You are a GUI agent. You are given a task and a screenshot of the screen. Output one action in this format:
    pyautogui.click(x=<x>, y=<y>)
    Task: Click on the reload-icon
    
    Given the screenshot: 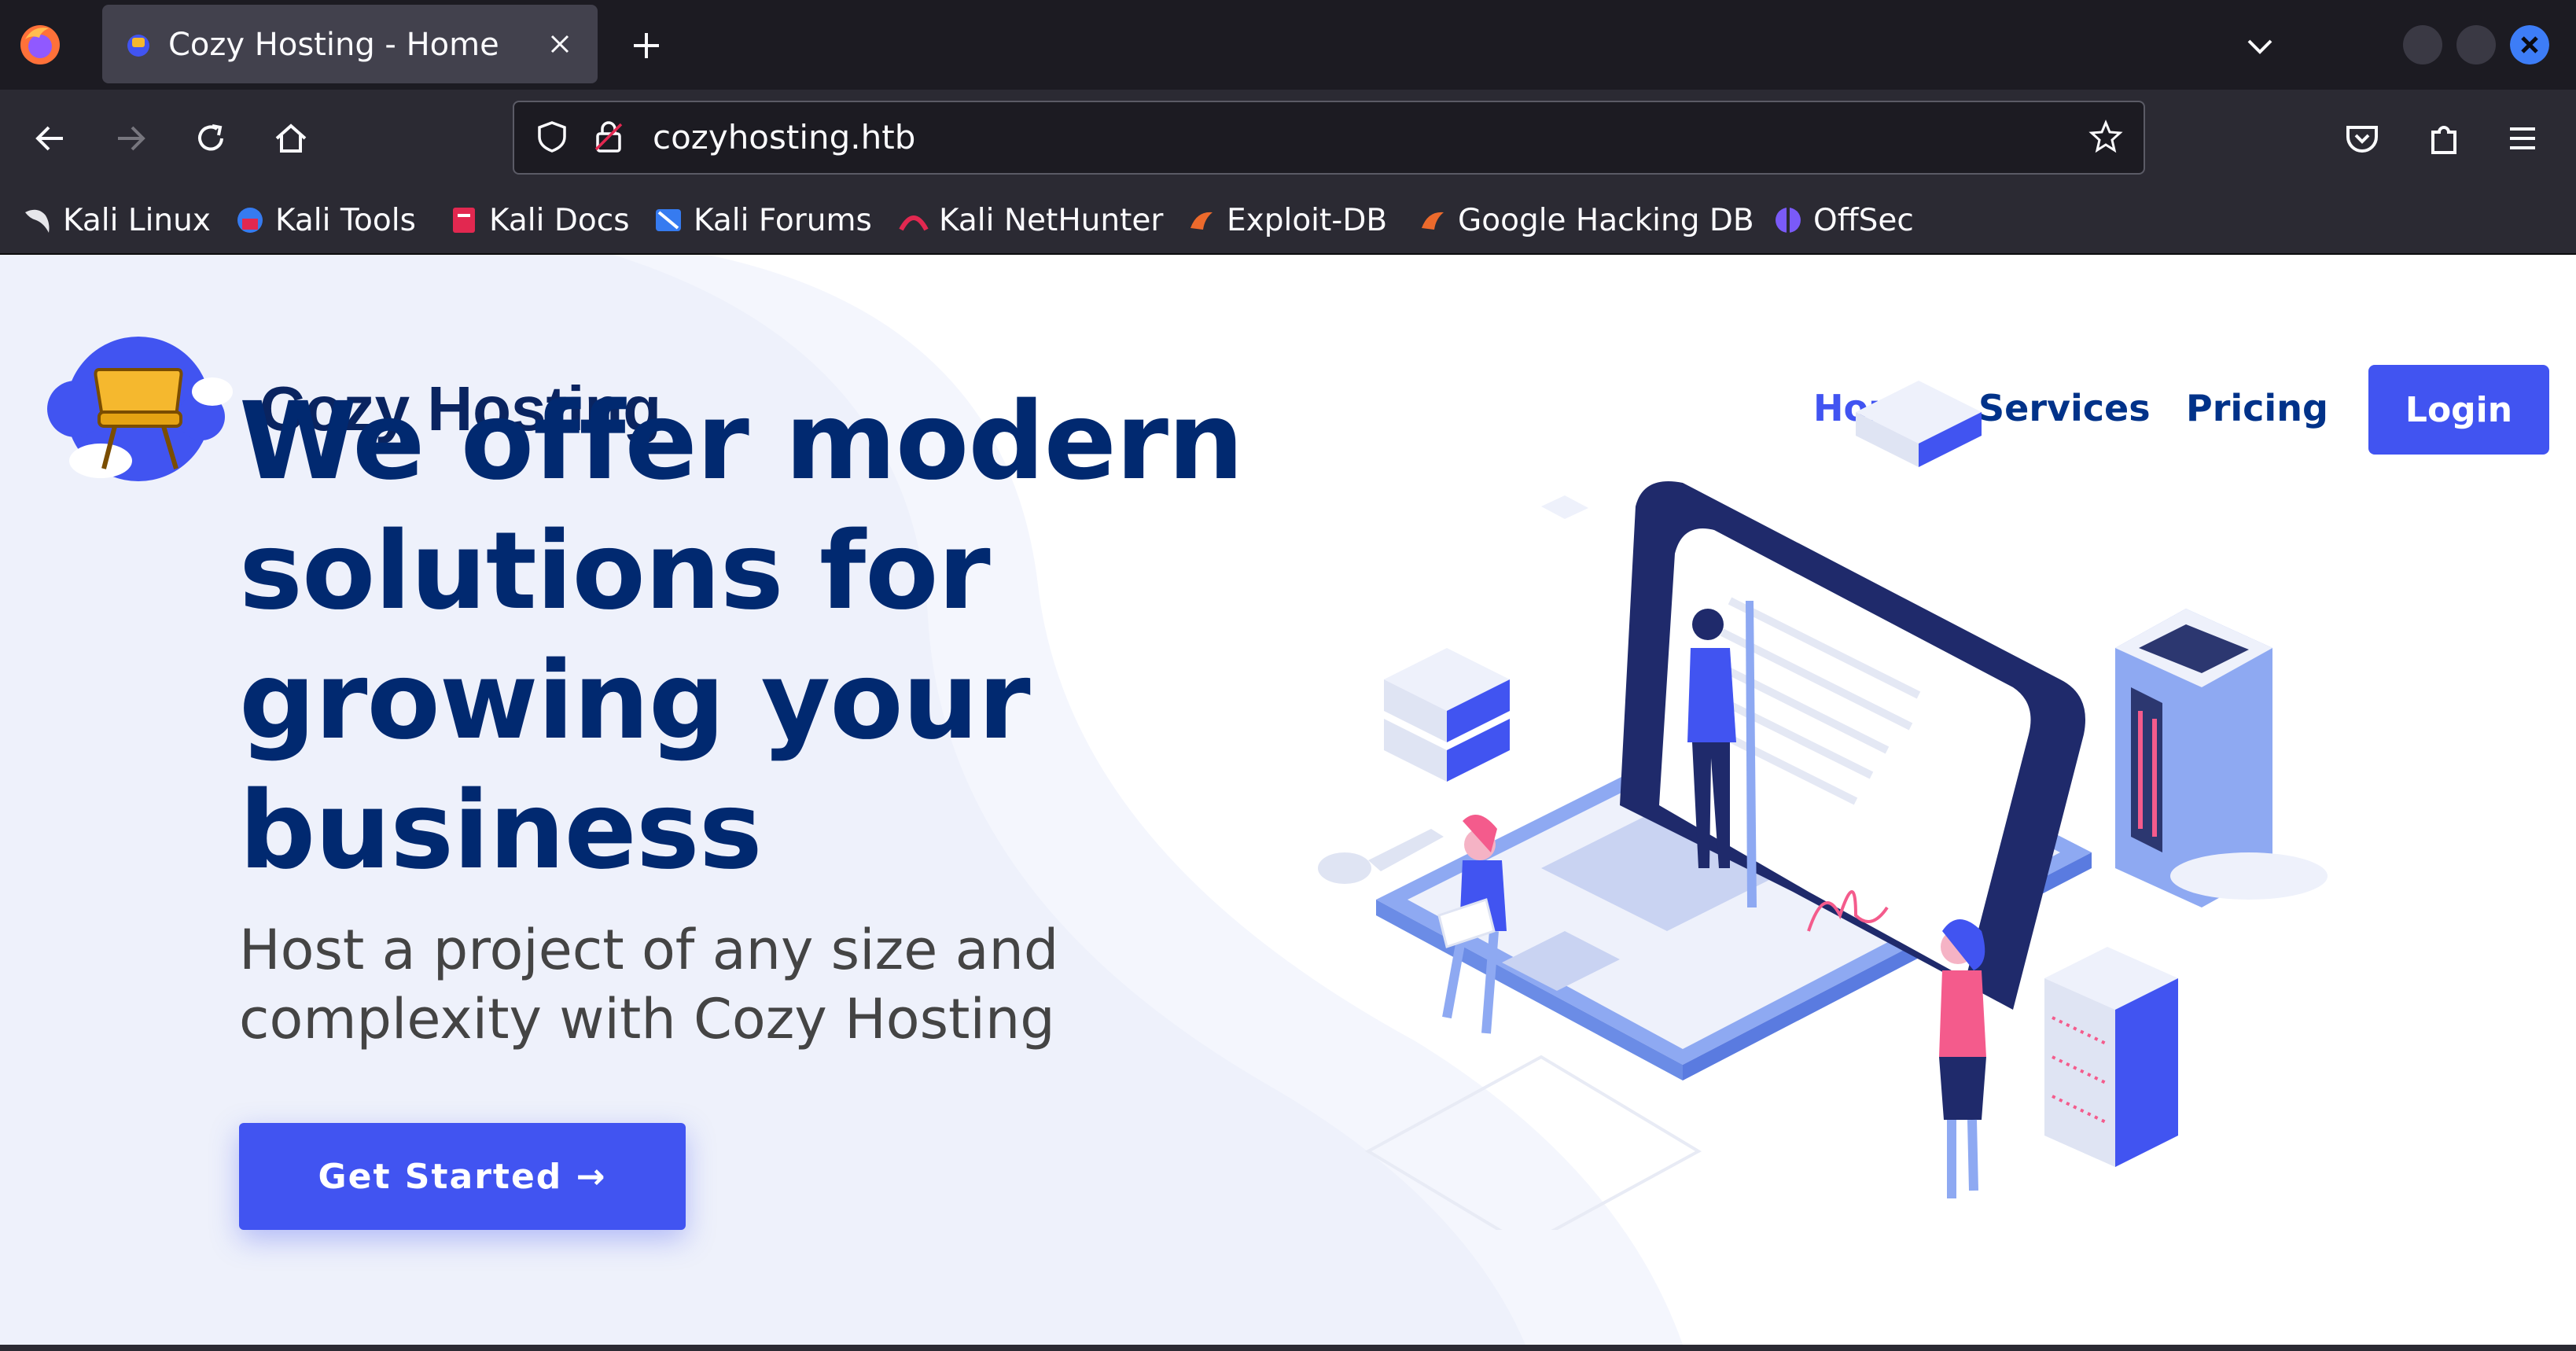 What is the action you would take?
    pyautogui.click(x=211, y=138)
    